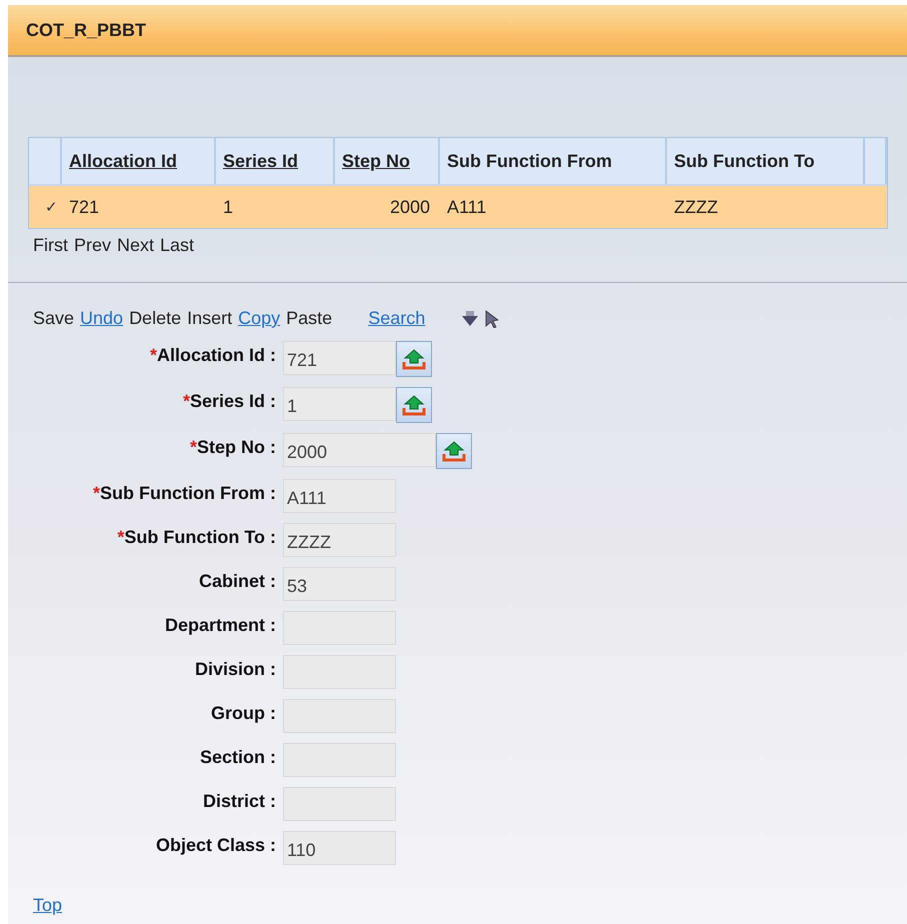 The image size is (907, 924). What do you see at coordinates (139, 206) in the screenshot?
I see `table-cell: 721` at bounding box center [139, 206].